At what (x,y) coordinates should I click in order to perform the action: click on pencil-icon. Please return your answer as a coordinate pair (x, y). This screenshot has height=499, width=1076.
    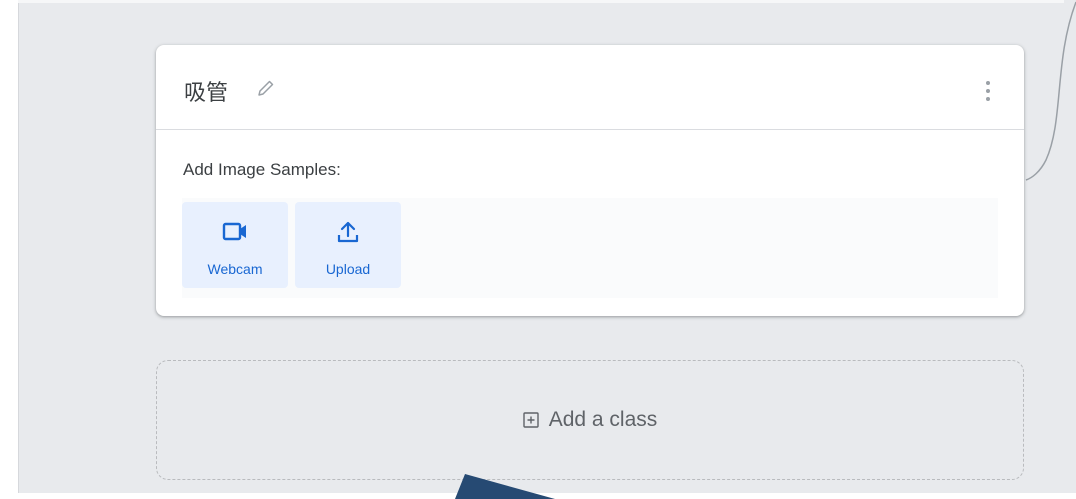
    Looking at the image, I should click on (266, 88).